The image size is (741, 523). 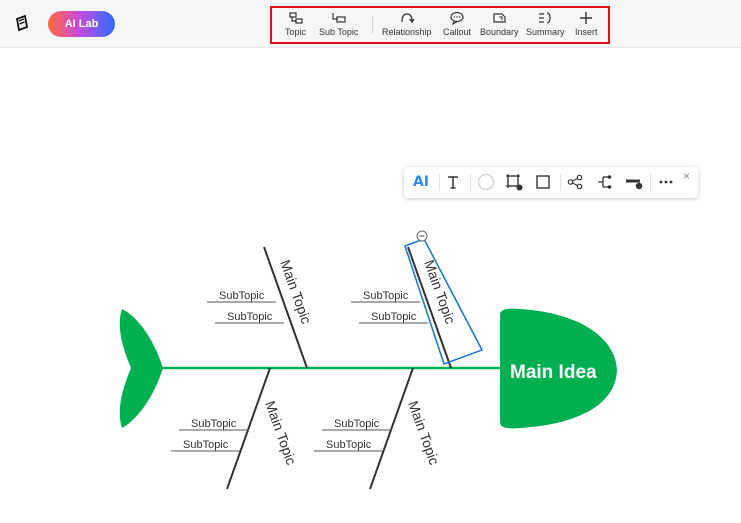 I want to click on fill-circle-icon, so click(x=486, y=182).